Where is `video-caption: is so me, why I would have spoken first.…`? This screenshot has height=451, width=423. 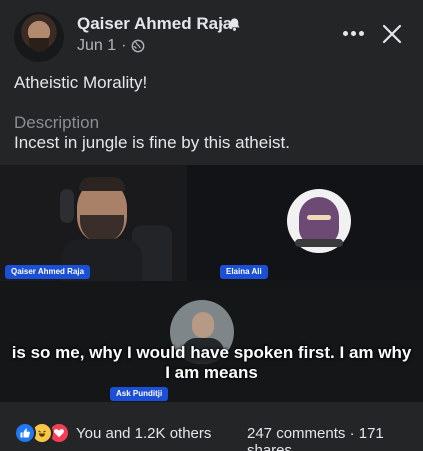
video-caption: is so me, why I would have spoken first.… is located at coordinates (211, 362).